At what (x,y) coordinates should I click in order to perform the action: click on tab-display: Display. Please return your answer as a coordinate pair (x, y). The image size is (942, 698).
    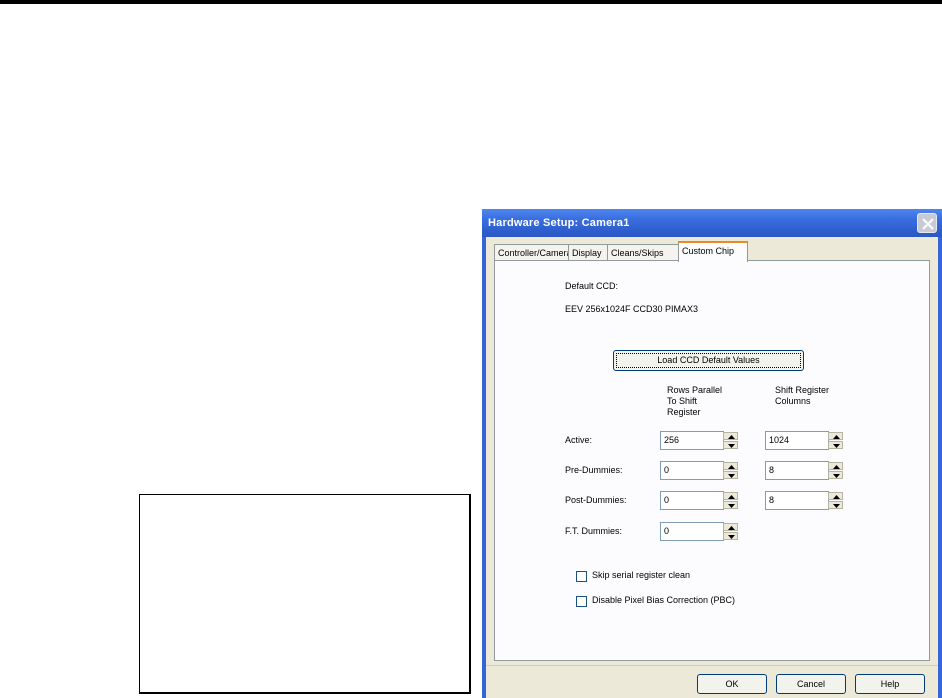
    Looking at the image, I should click on (588, 252).